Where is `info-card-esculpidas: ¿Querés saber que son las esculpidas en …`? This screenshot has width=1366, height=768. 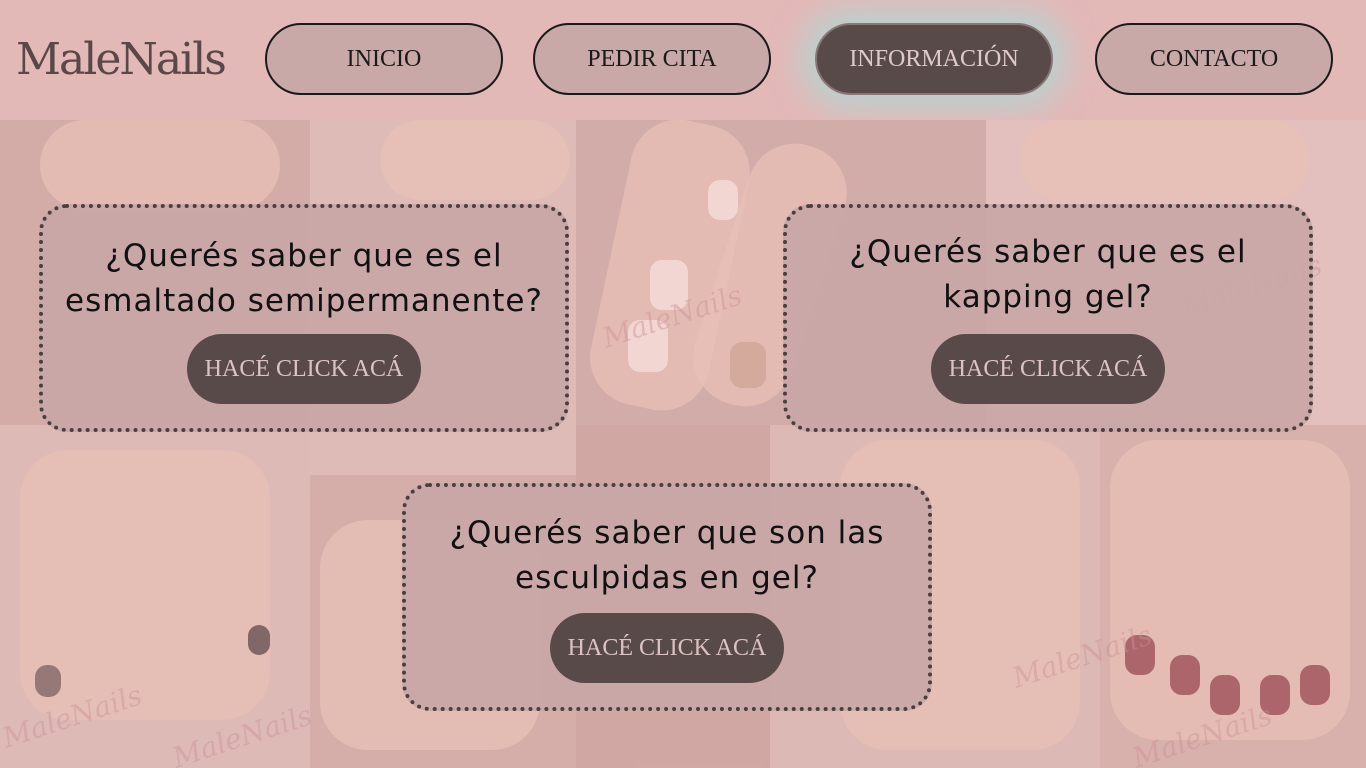
info-card-esculpidas: ¿Querés saber que son las esculpidas en … is located at coordinates (667, 597).